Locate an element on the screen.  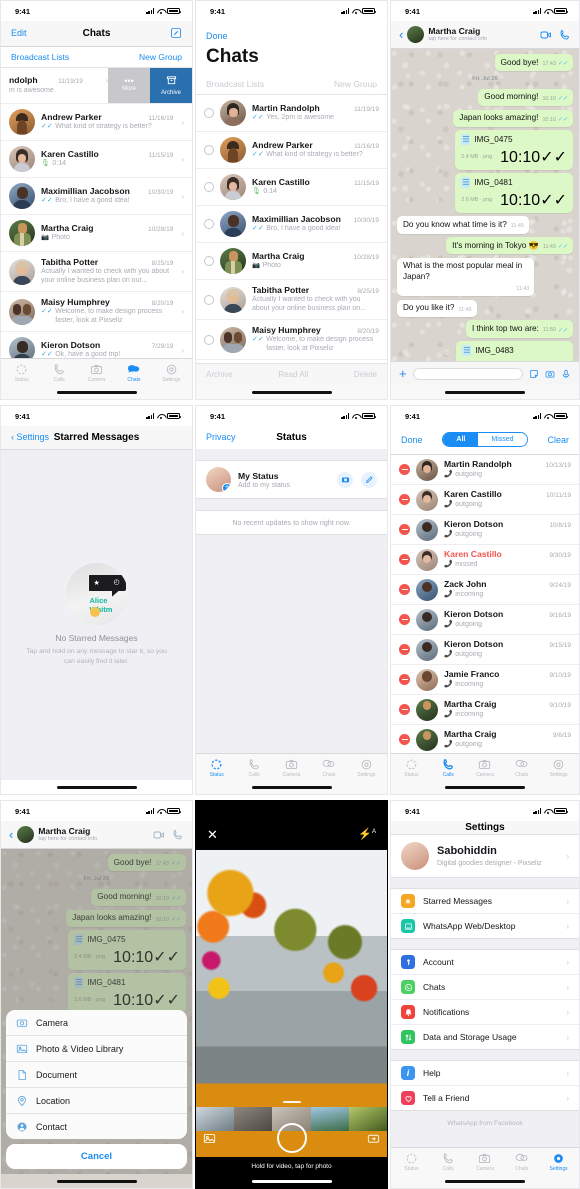
table-row: Martha Craig 10/28/19 📷 Photo › is located at coordinates (96, 233).